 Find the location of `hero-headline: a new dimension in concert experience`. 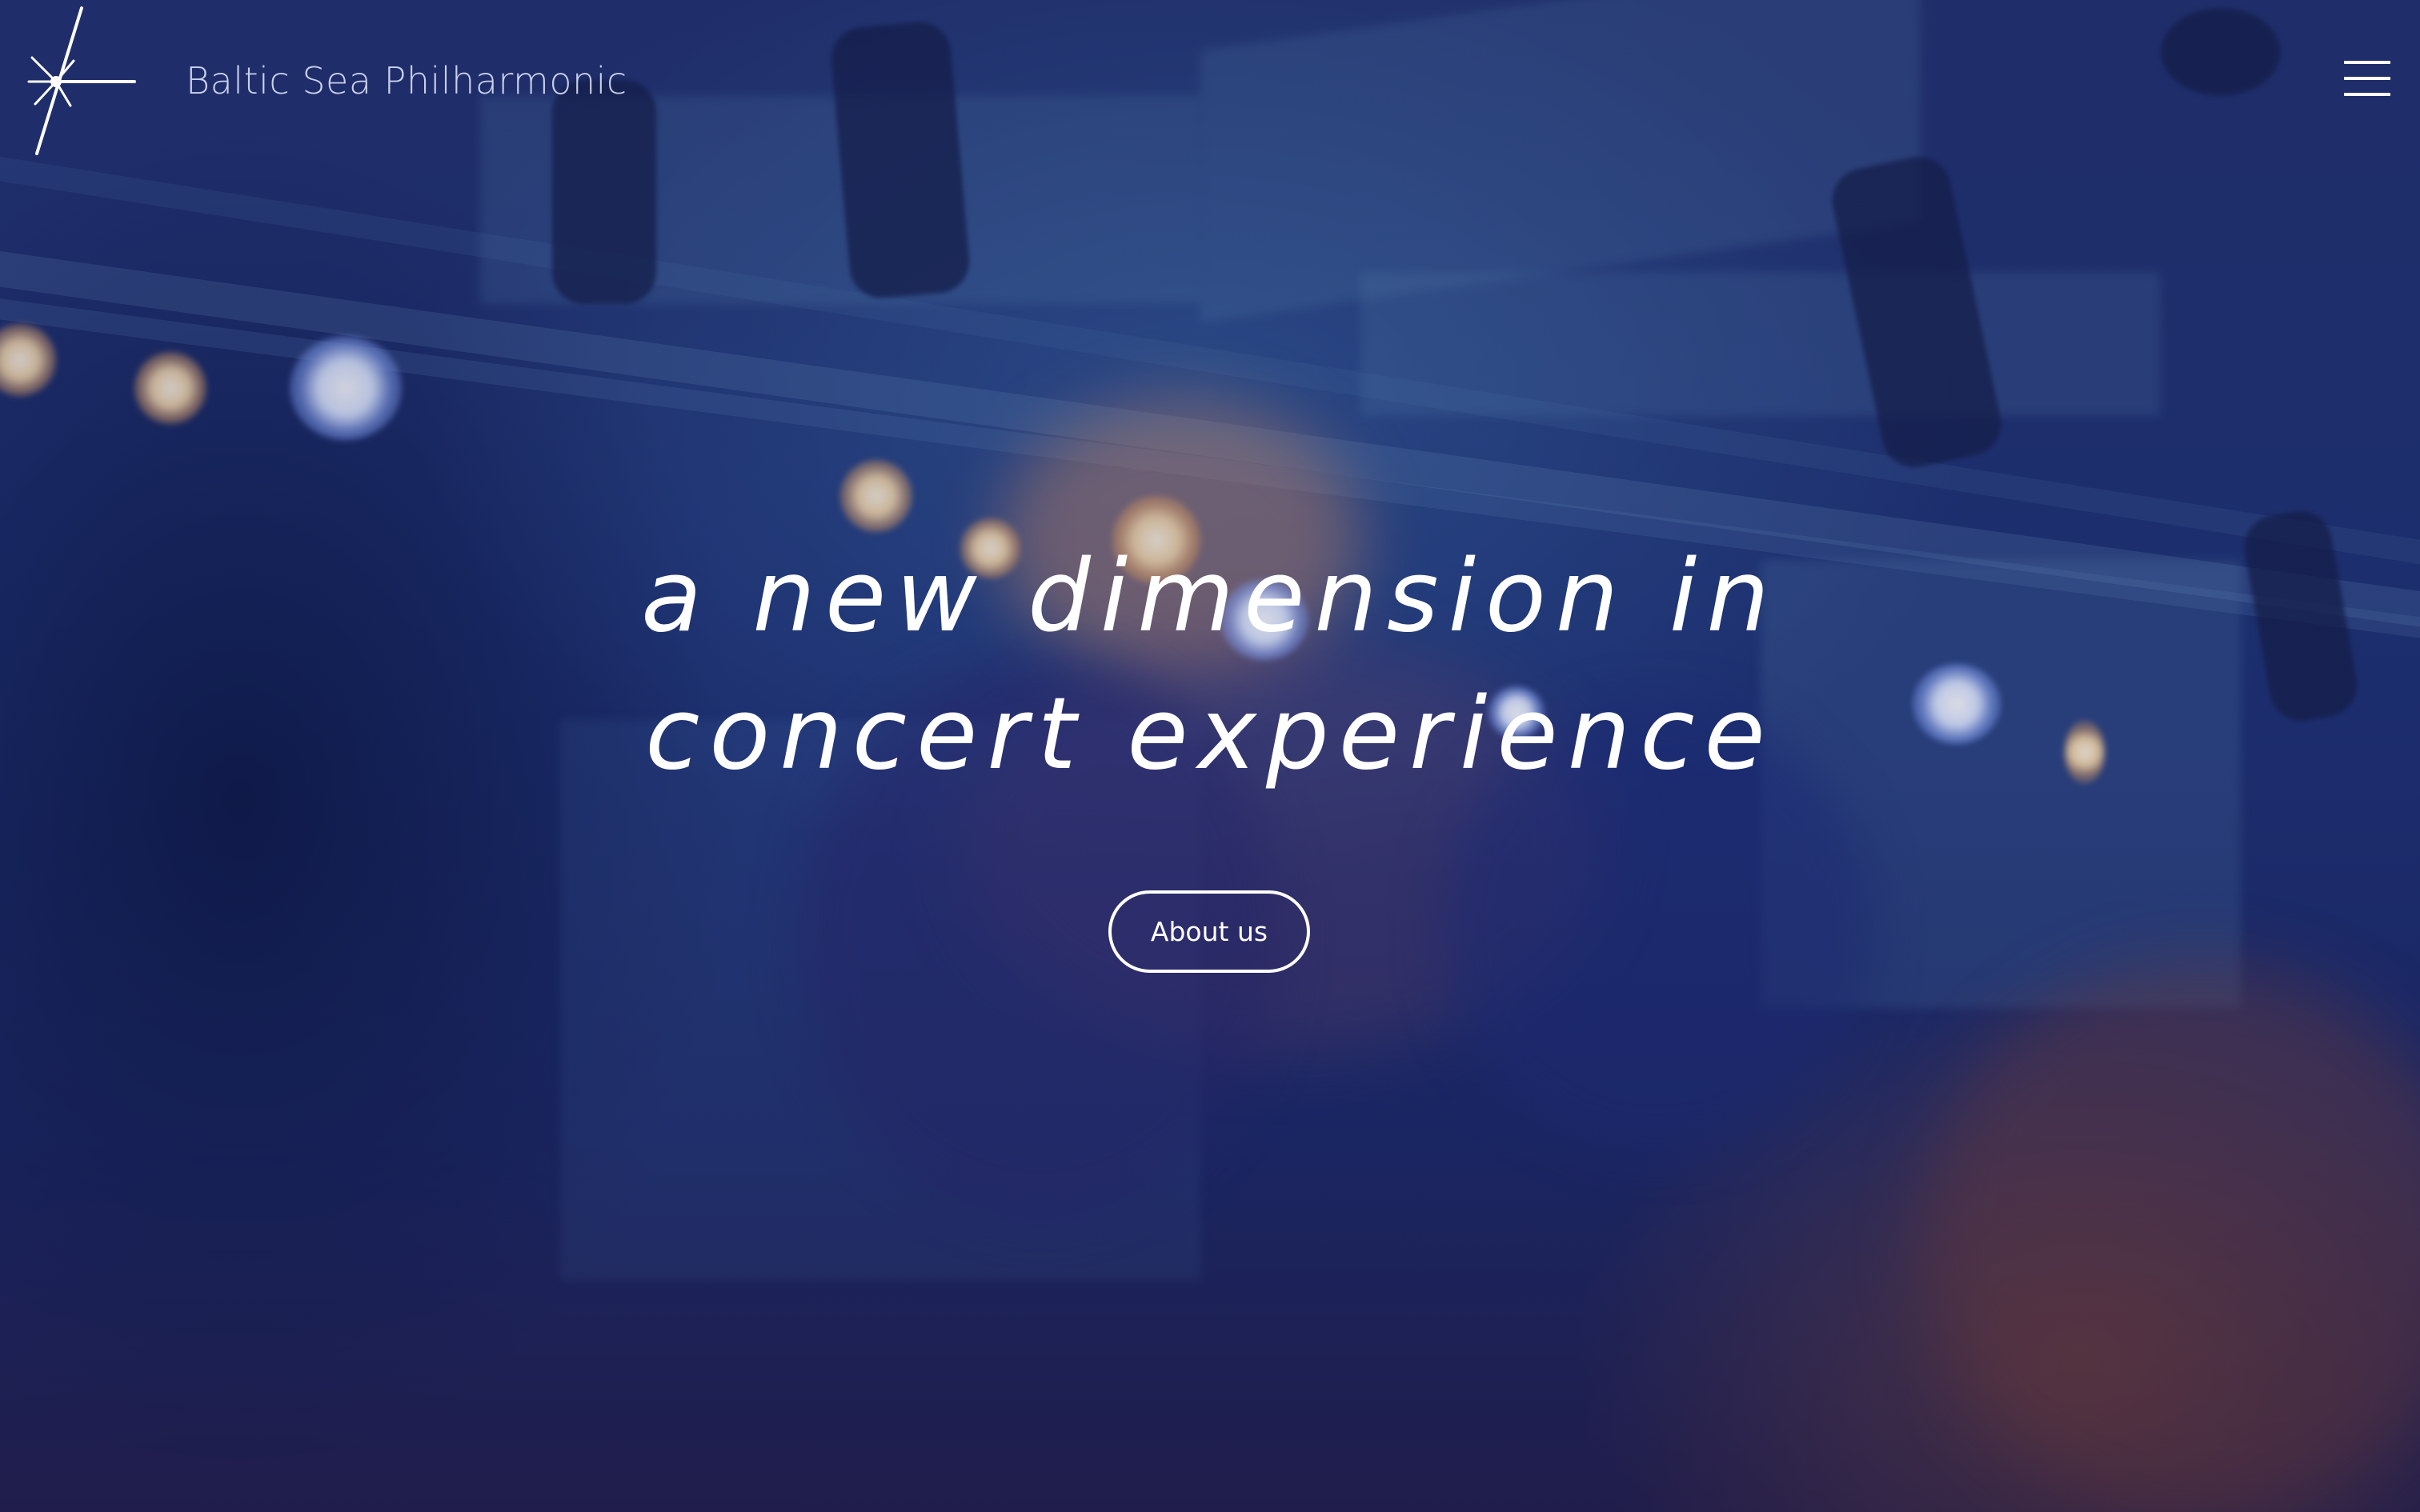

hero-headline: a new dimension in concert experience is located at coordinates (1210, 665).